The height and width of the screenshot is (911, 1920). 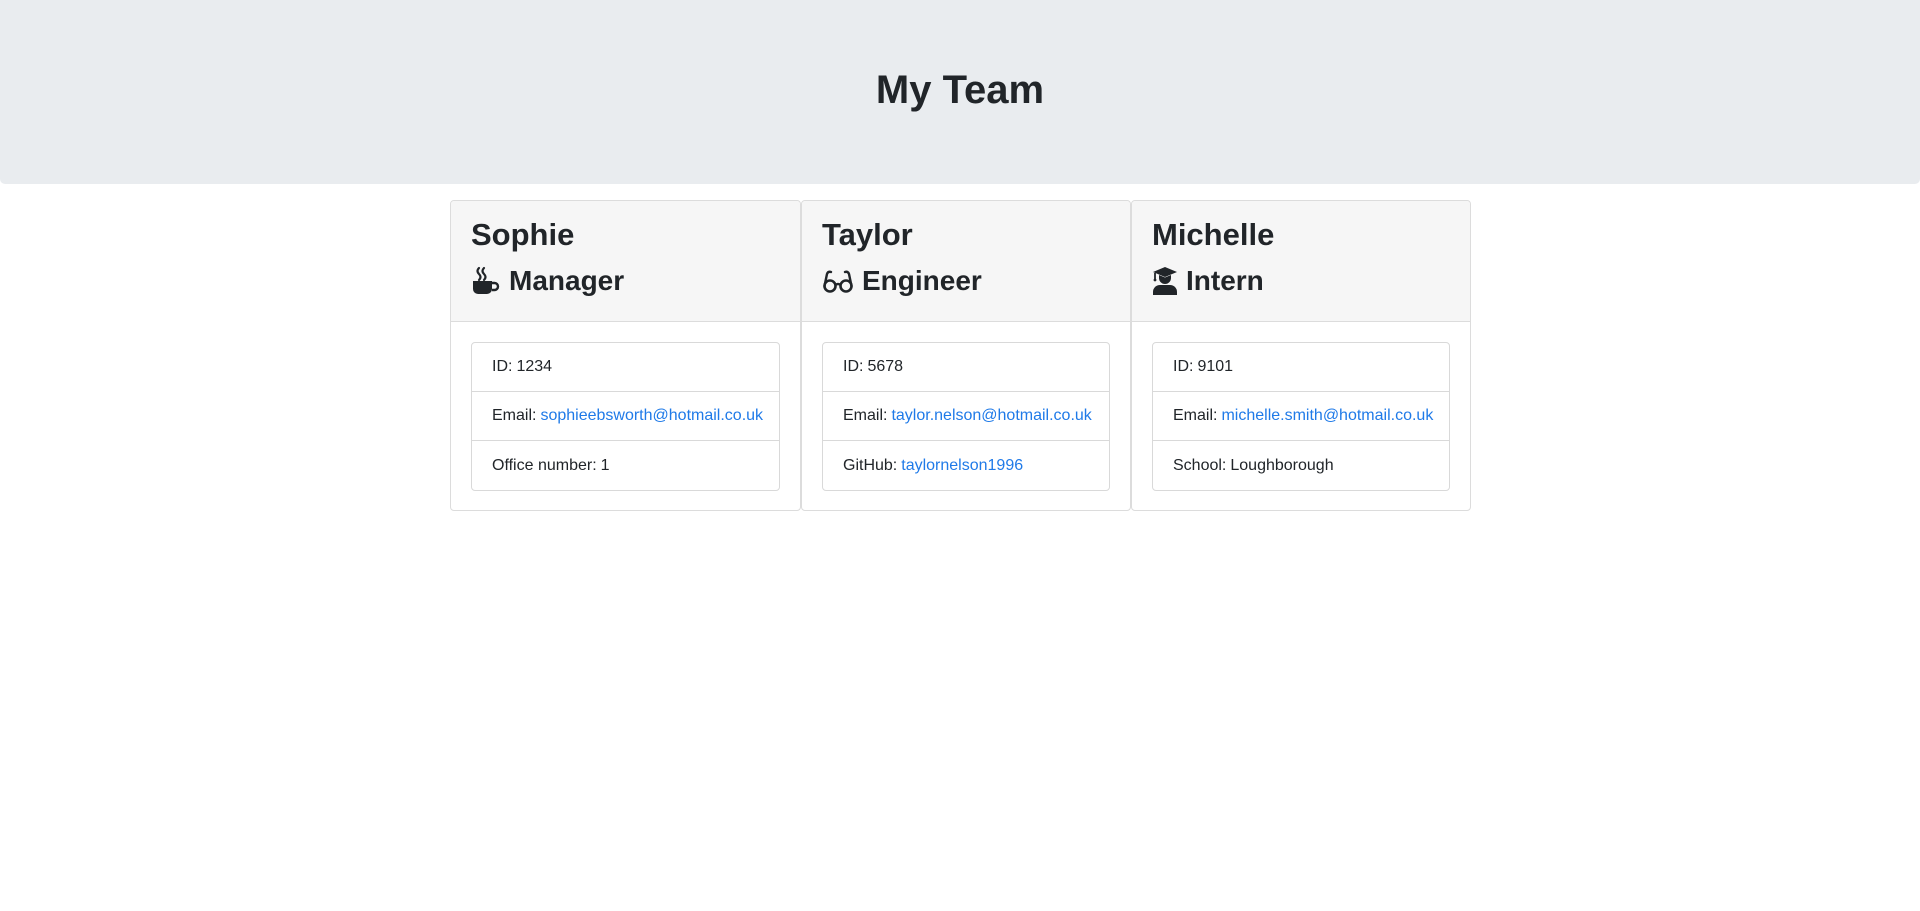 I want to click on card-header: Taylor Engineer, so click(x=966, y=261).